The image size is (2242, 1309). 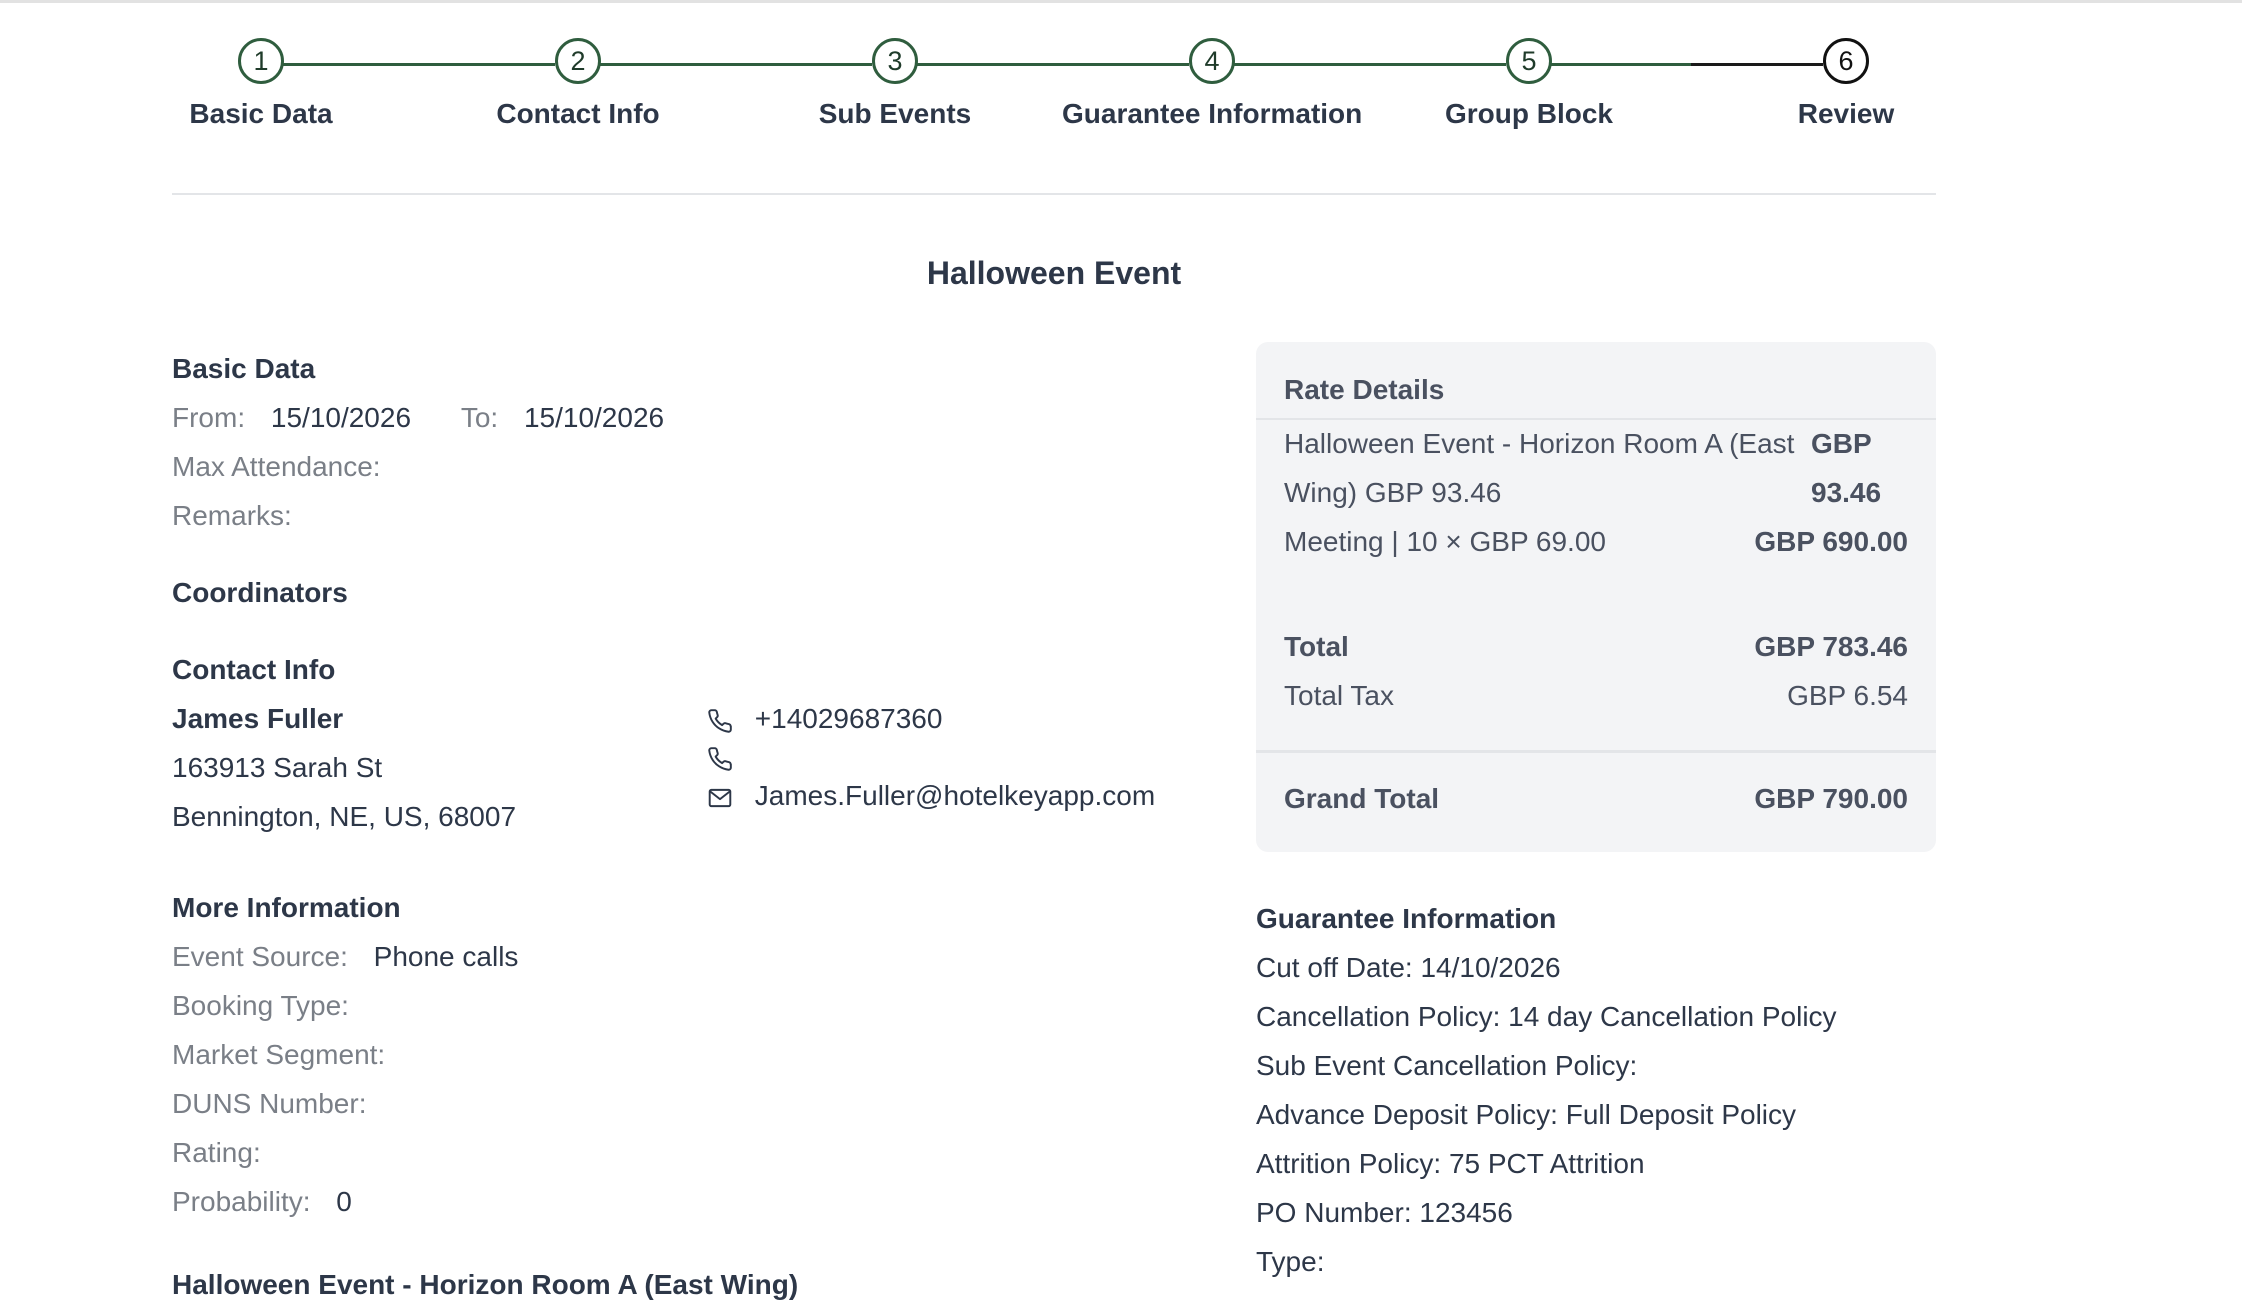 I want to click on from-label: From:, so click(x=209, y=417).